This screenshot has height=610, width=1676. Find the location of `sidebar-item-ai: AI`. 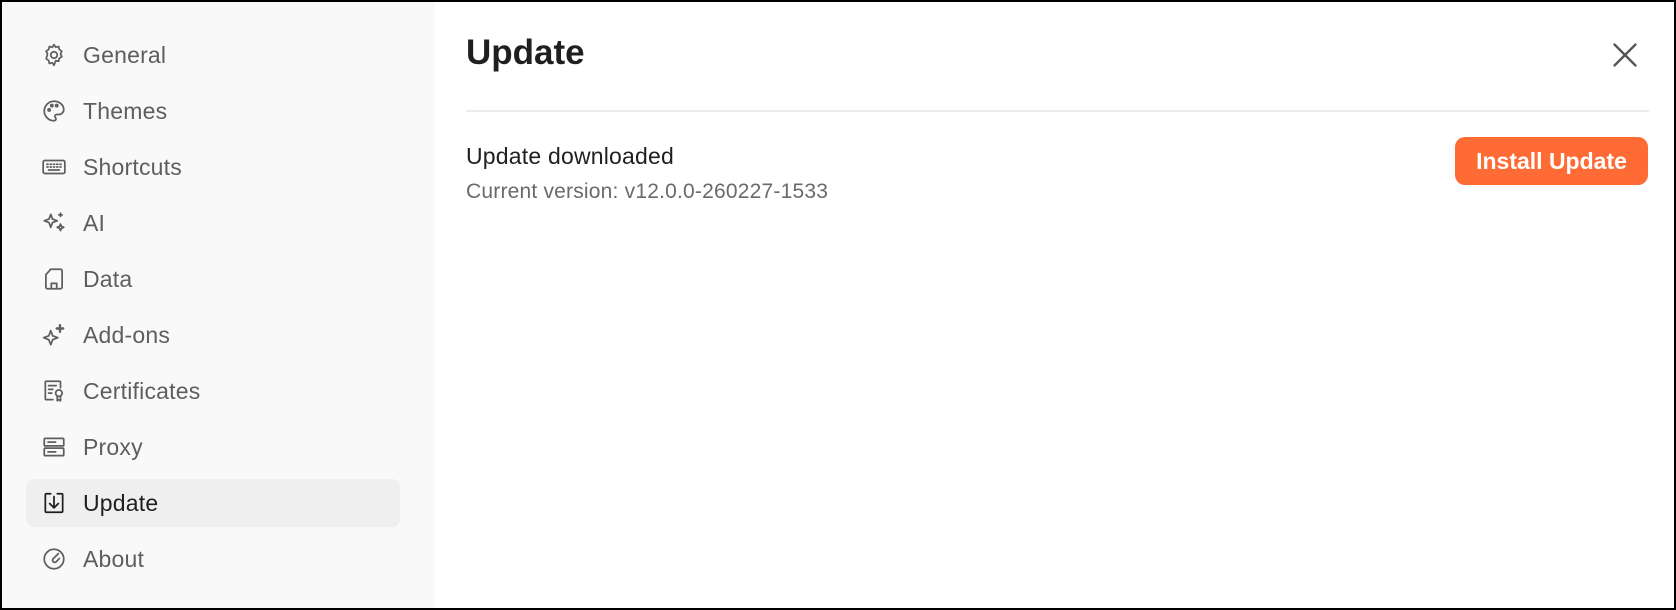

sidebar-item-ai: AI is located at coordinates (213, 223).